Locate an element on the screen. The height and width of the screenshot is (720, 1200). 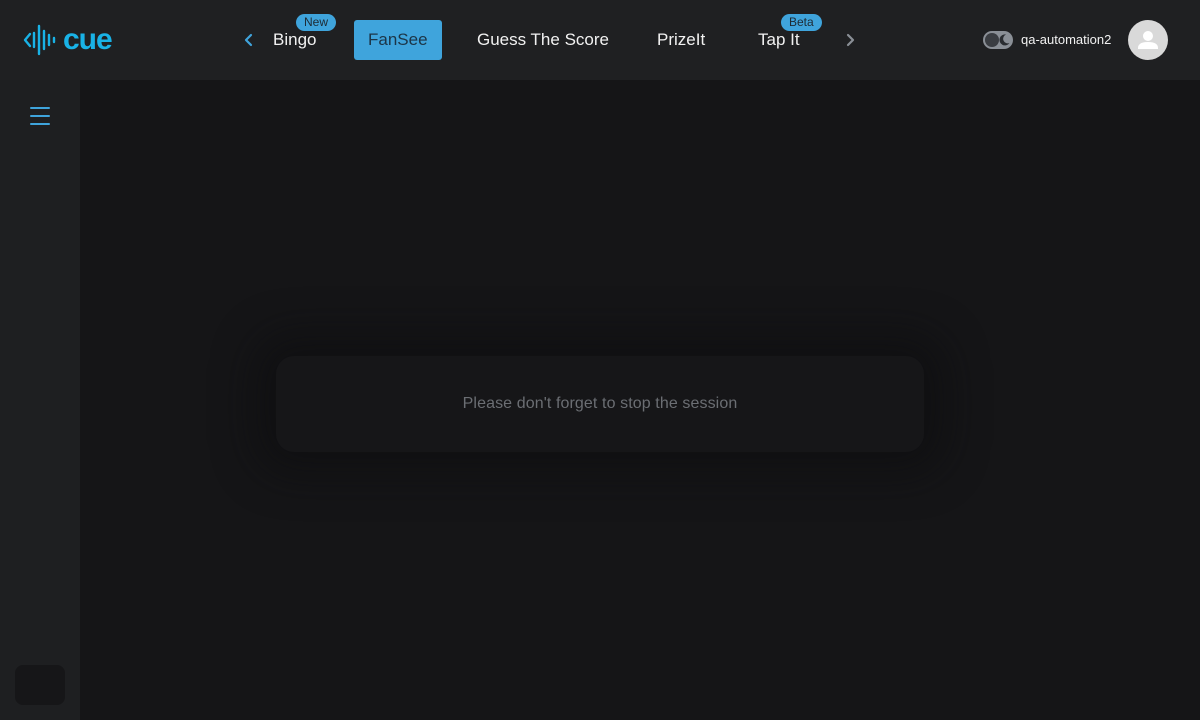
cue-logo: cue is located at coordinates (68, 40).